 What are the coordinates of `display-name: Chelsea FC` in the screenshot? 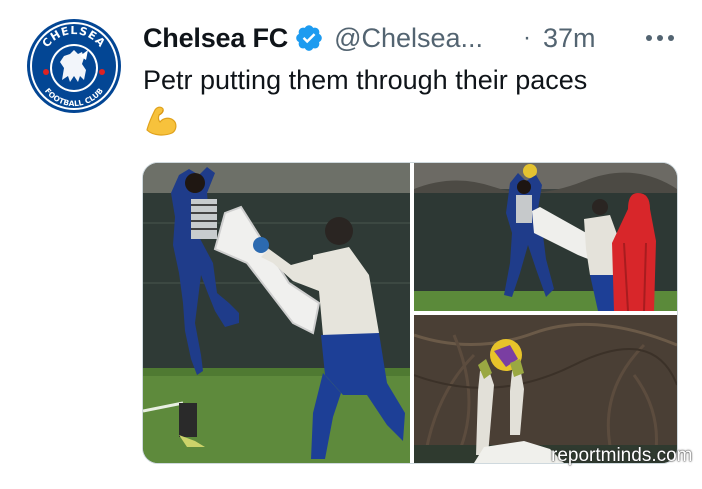 It's located at (215, 38).